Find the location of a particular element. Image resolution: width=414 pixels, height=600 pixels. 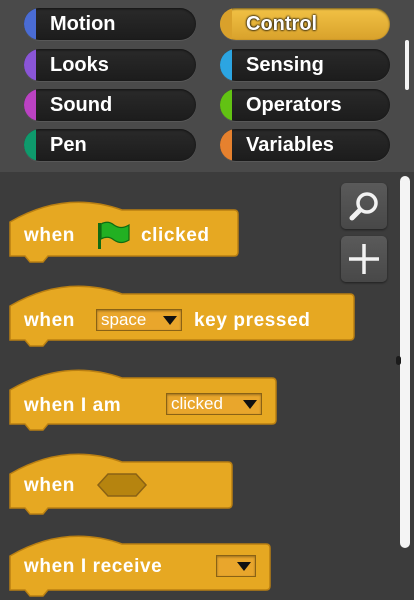

category-label: Sound is located at coordinates (81, 105).